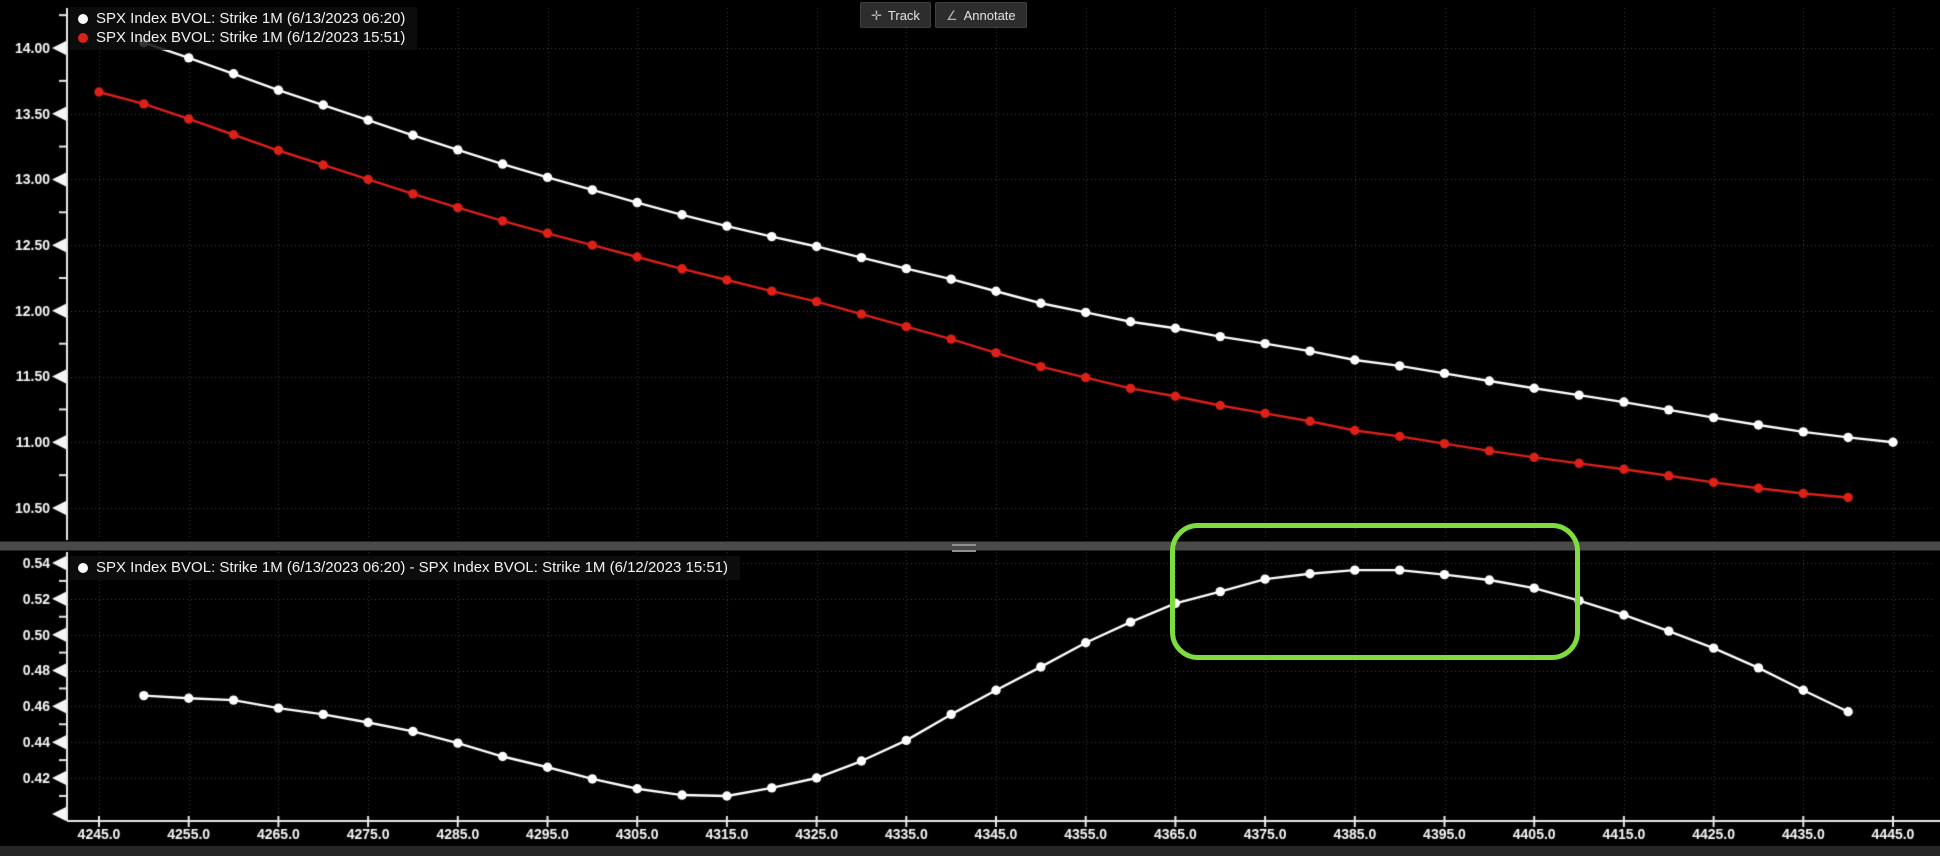 The height and width of the screenshot is (856, 1940). What do you see at coordinates (964, 548) in the screenshot?
I see `splitter-grip-icon` at bounding box center [964, 548].